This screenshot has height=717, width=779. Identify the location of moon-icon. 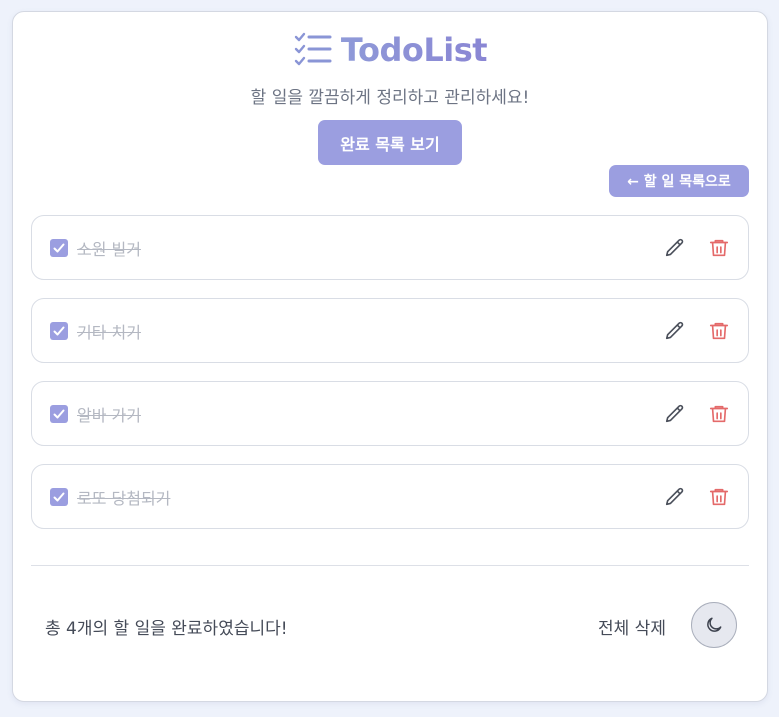
(714, 624).